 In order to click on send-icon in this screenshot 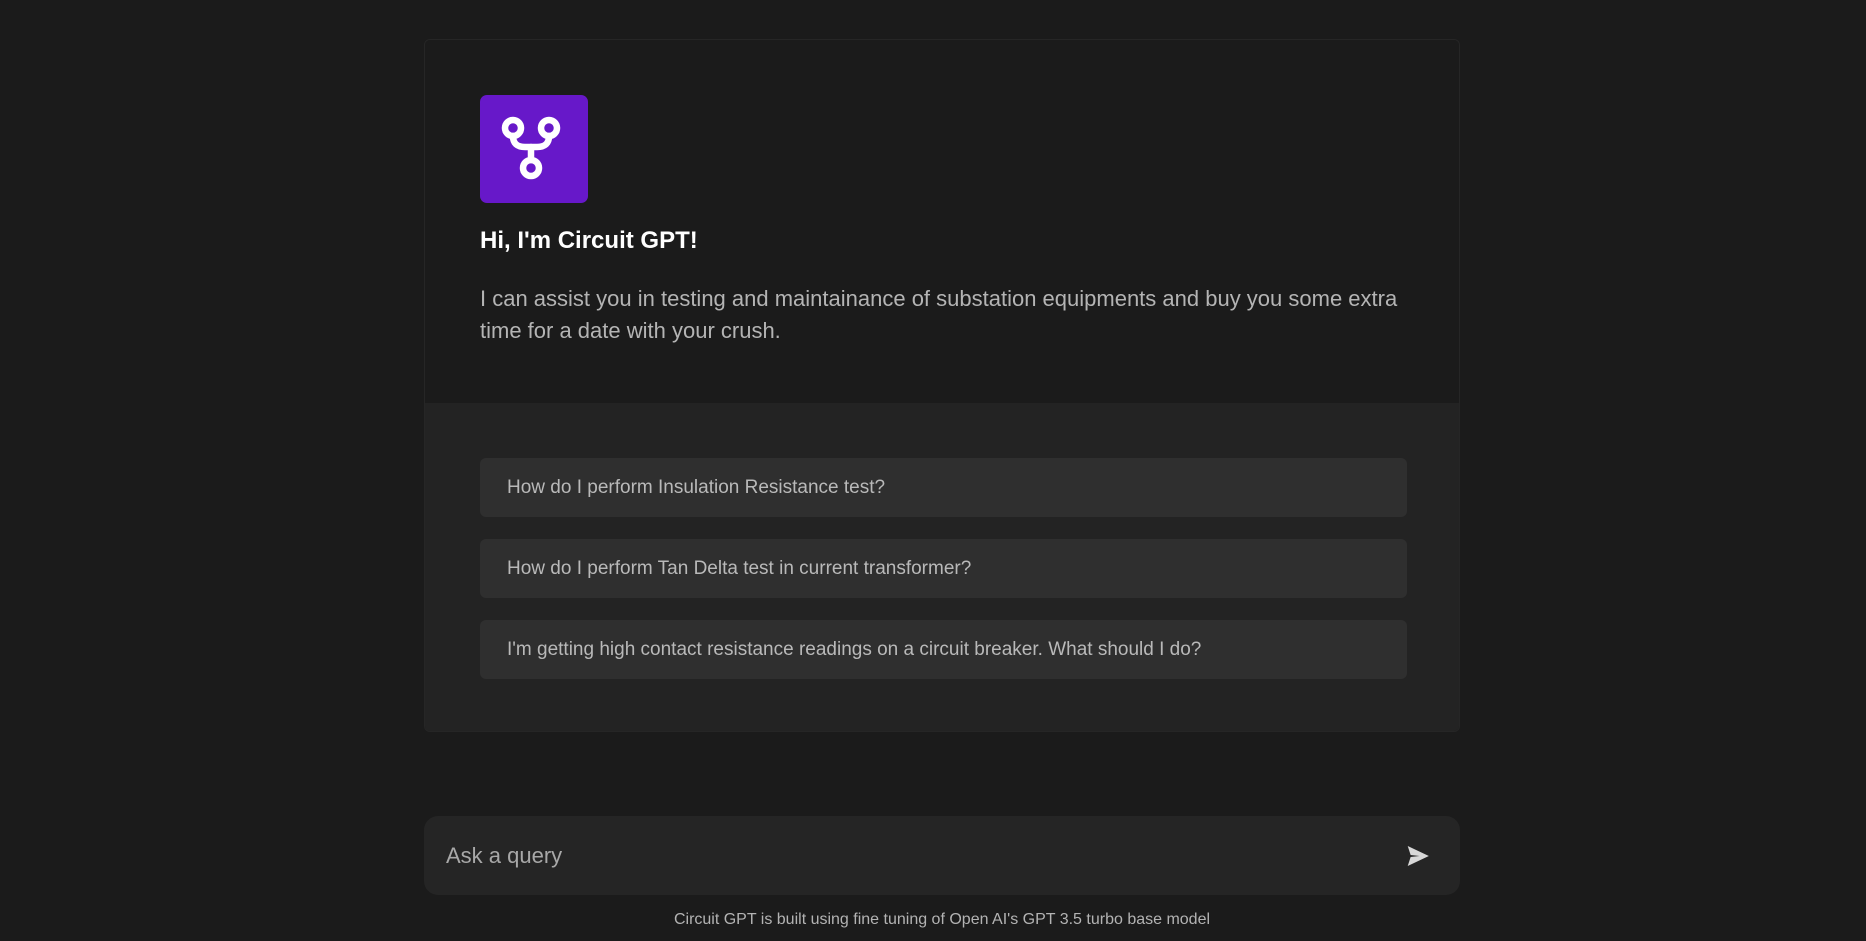, I will do `click(1418, 856)`.